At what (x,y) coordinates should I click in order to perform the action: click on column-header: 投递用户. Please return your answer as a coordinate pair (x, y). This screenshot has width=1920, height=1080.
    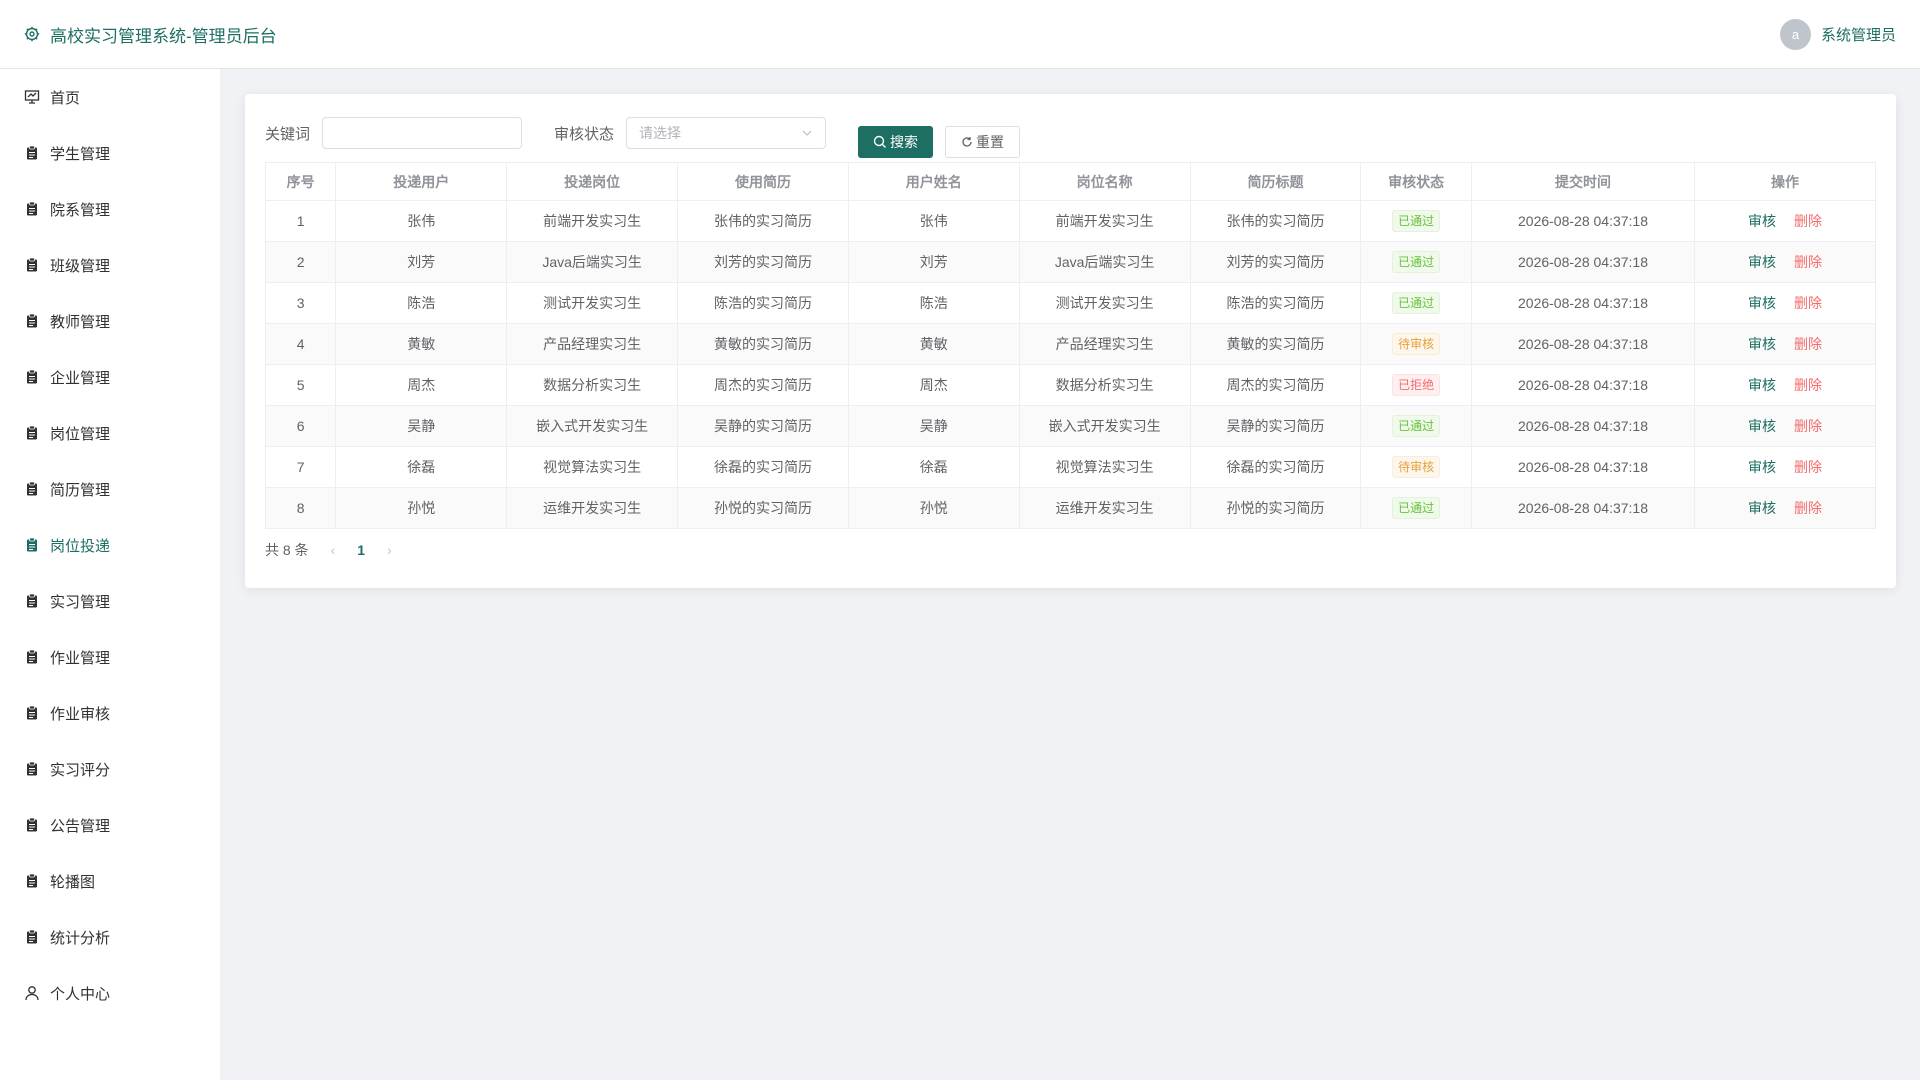
    Looking at the image, I should click on (421, 181).